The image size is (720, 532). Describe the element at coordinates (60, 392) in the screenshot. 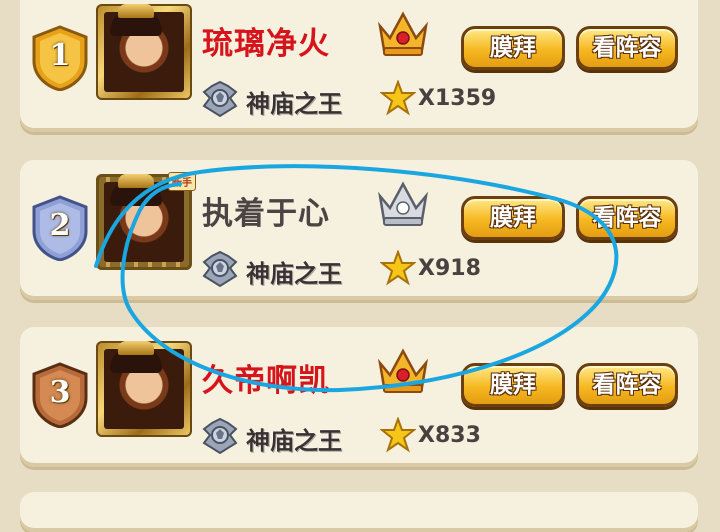

I see `rank-number: 3` at that location.